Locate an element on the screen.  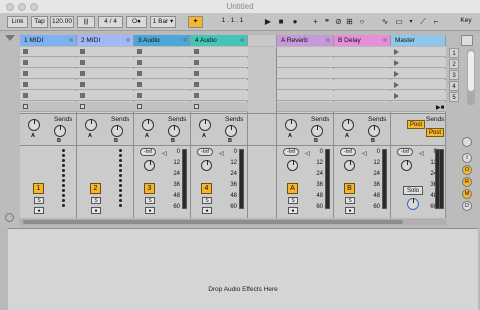
track-activator-button: 2 is located at coordinates (95, 188).